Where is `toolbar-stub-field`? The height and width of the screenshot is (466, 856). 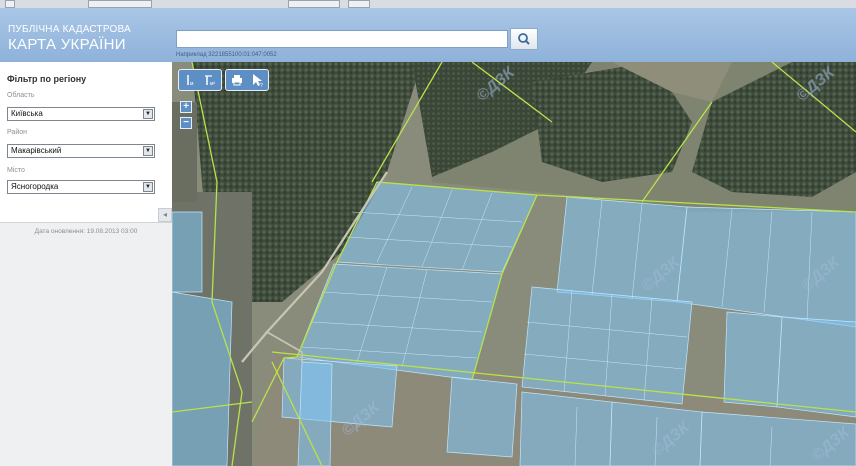
toolbar-stub-field is located at coordinates (120, 4).